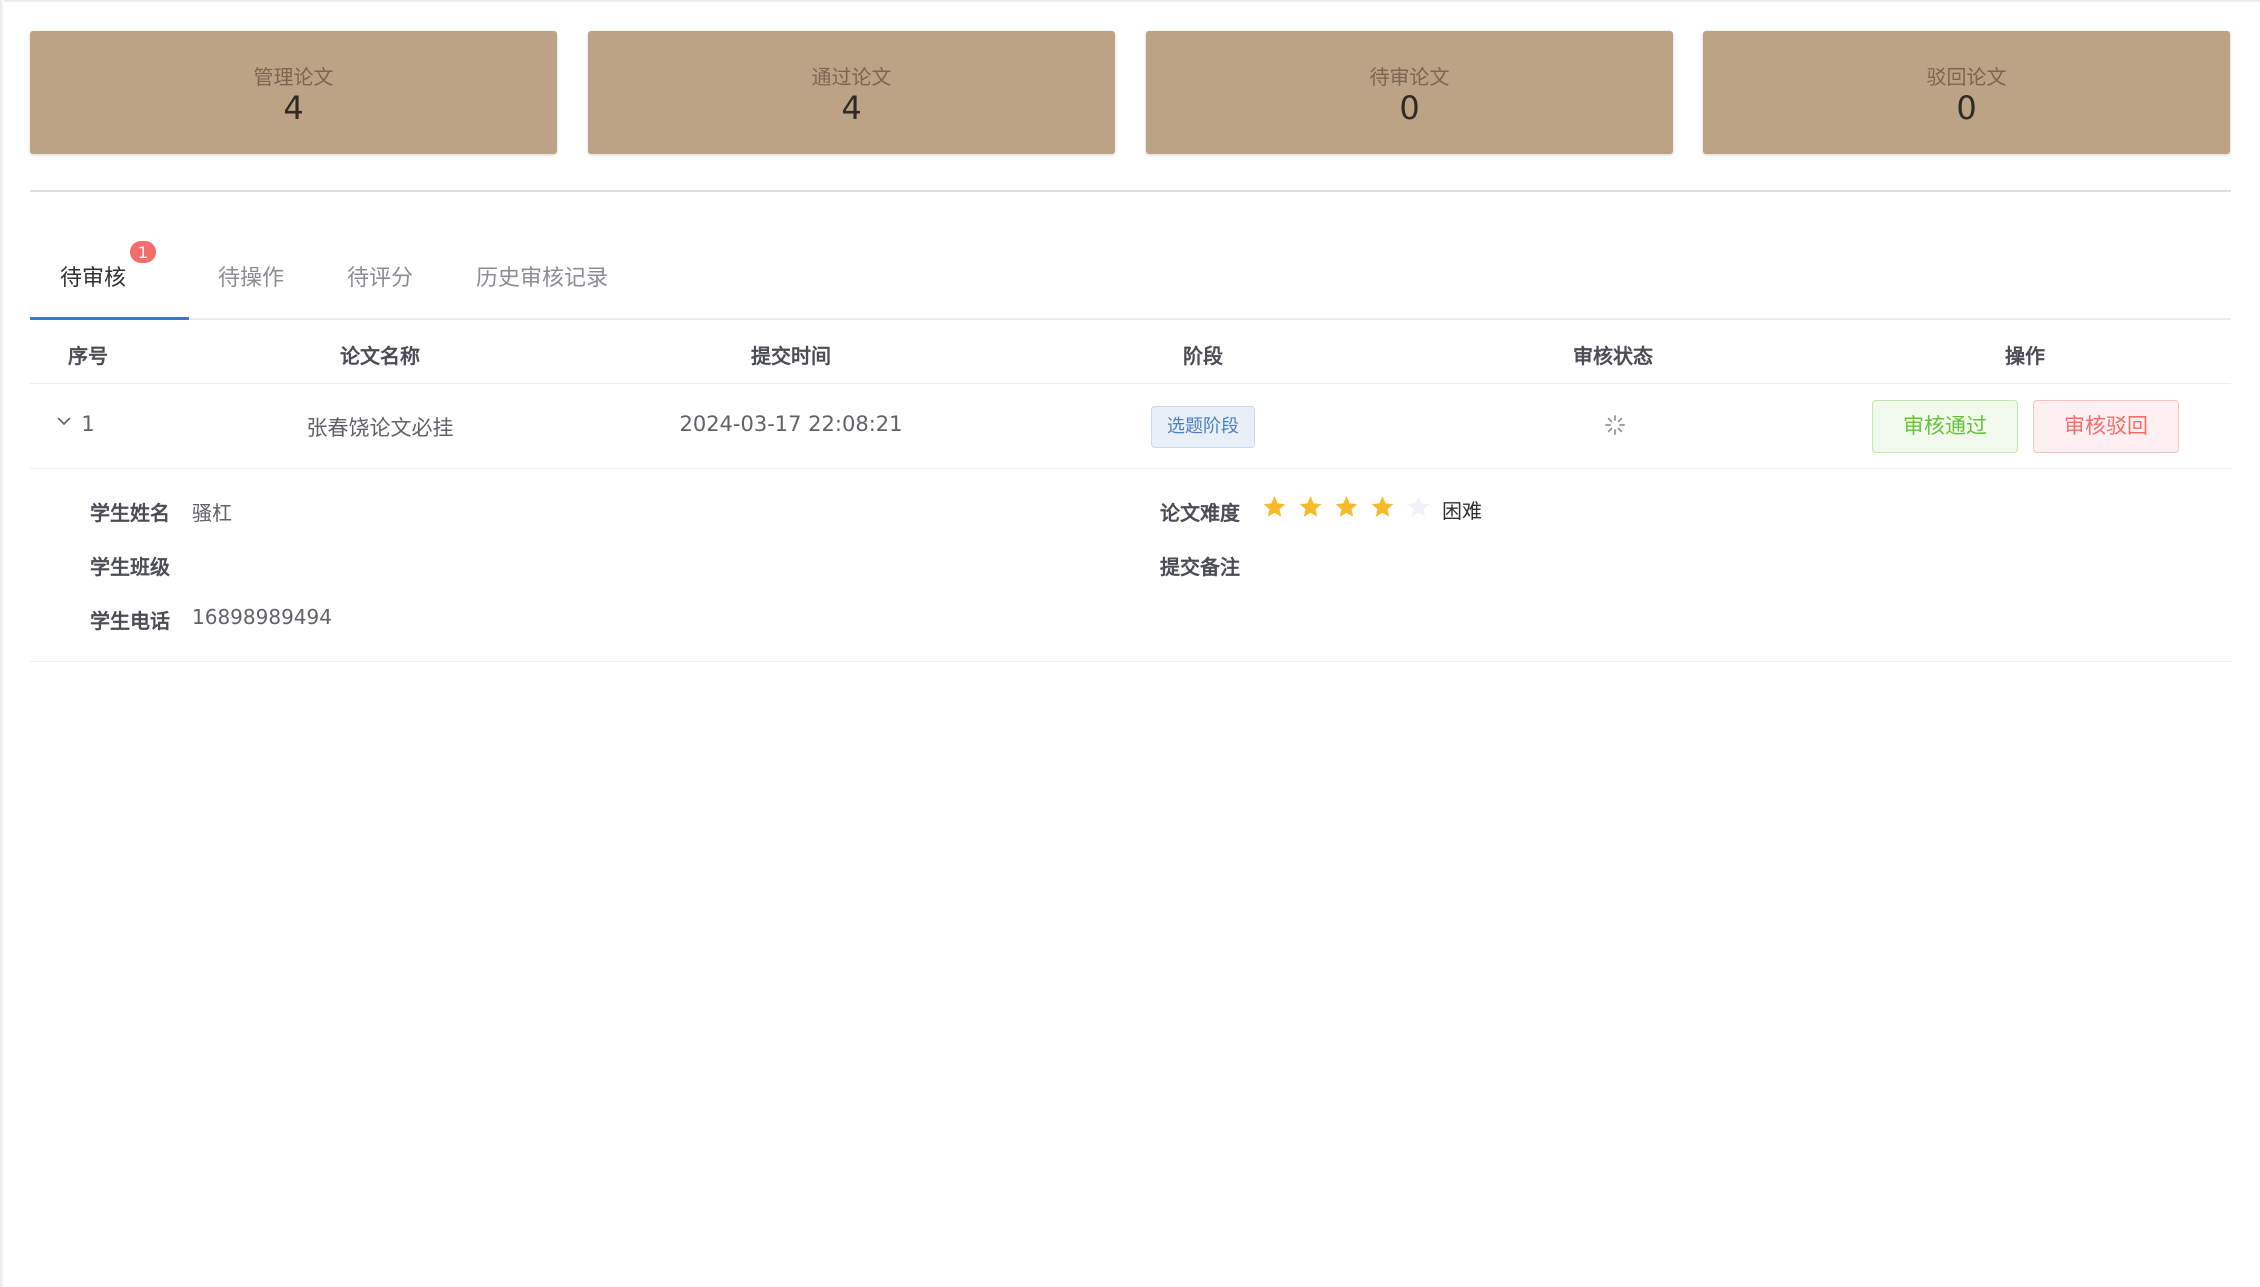 This screenshot has width=2260, height=1287. Describe the element at coordinates (130, 513) in the screenshot. I see `student-name-label: 学生姓名` at that location.